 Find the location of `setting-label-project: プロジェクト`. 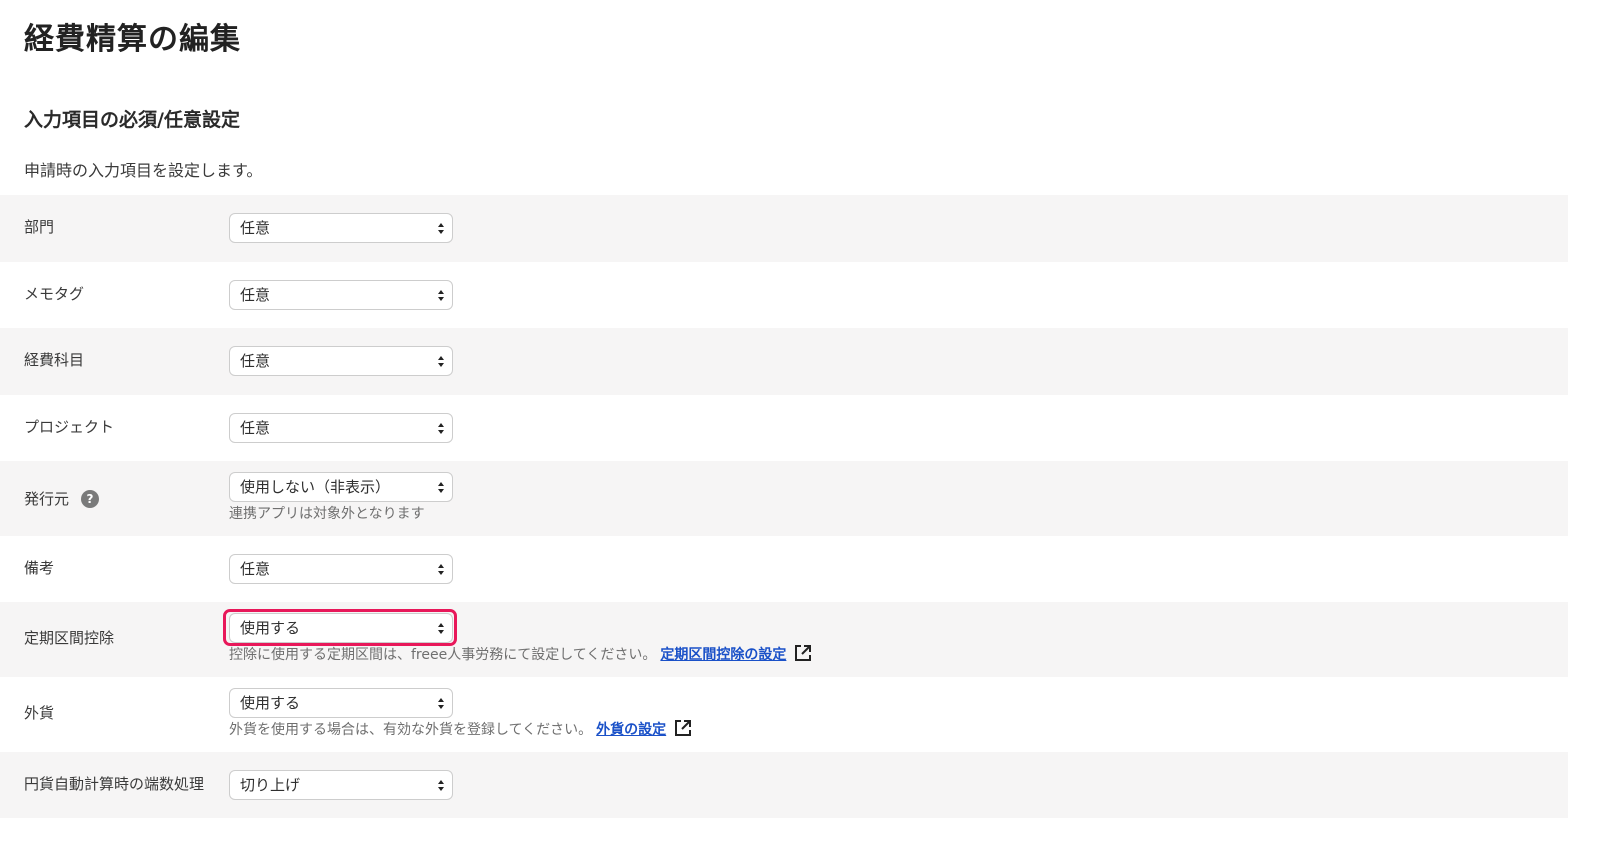

setting-label-project: プロジェクト is located at coordinates (69, 427).